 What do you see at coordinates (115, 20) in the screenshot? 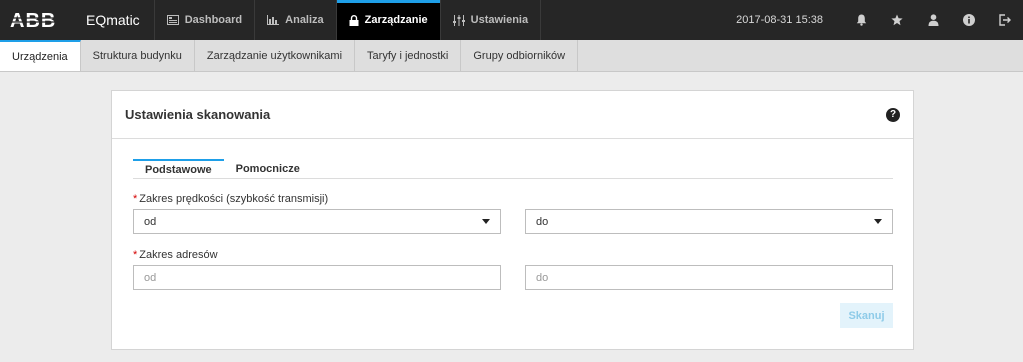
I see `app-title: EQmatic` at bounding box center [115, 20].